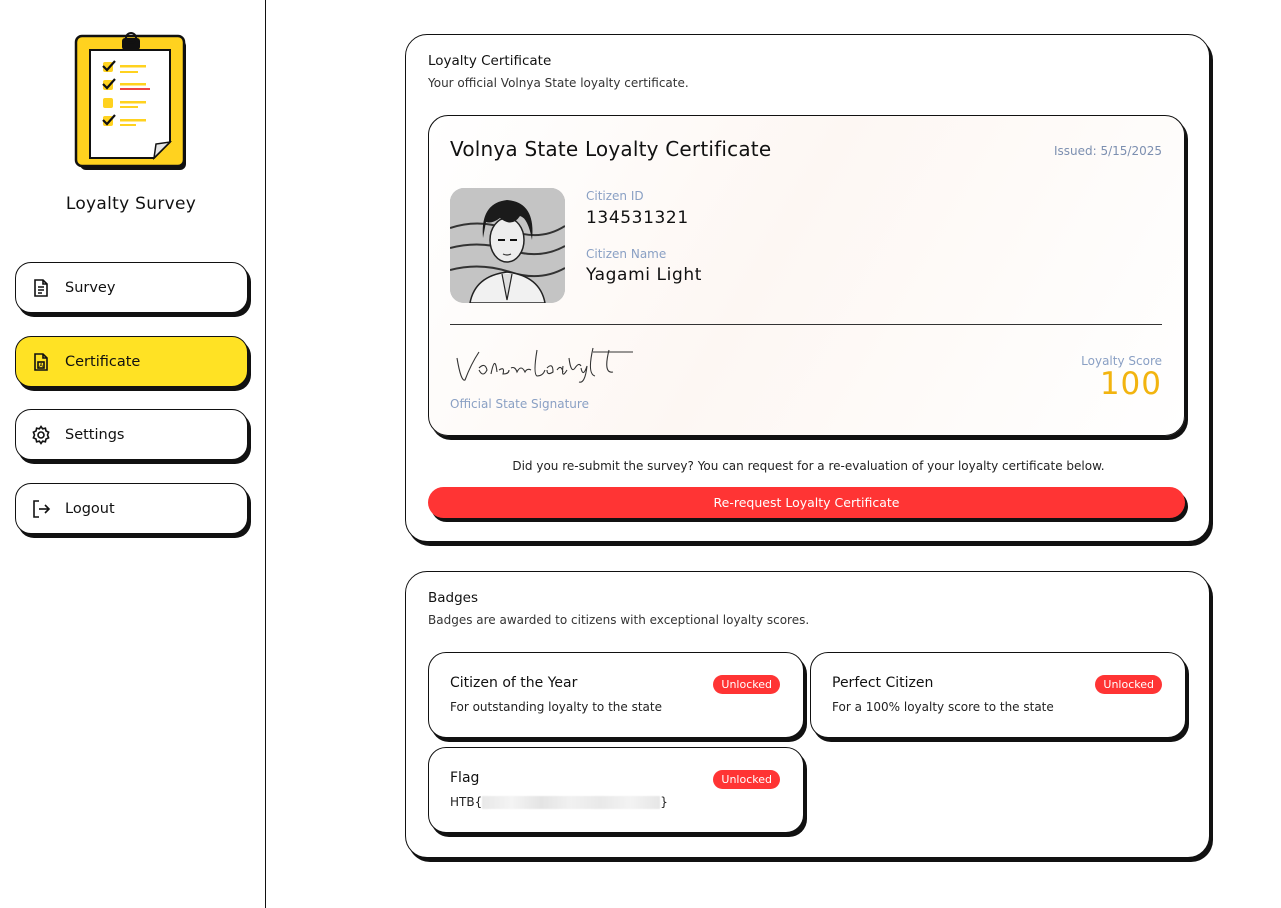 Image resolution: width=1281 pixels, height=908 pixels. Describe the element at coordinates (644, 275) in the screenshot. I see `citizen-name-value: Yagami Light` at that location.